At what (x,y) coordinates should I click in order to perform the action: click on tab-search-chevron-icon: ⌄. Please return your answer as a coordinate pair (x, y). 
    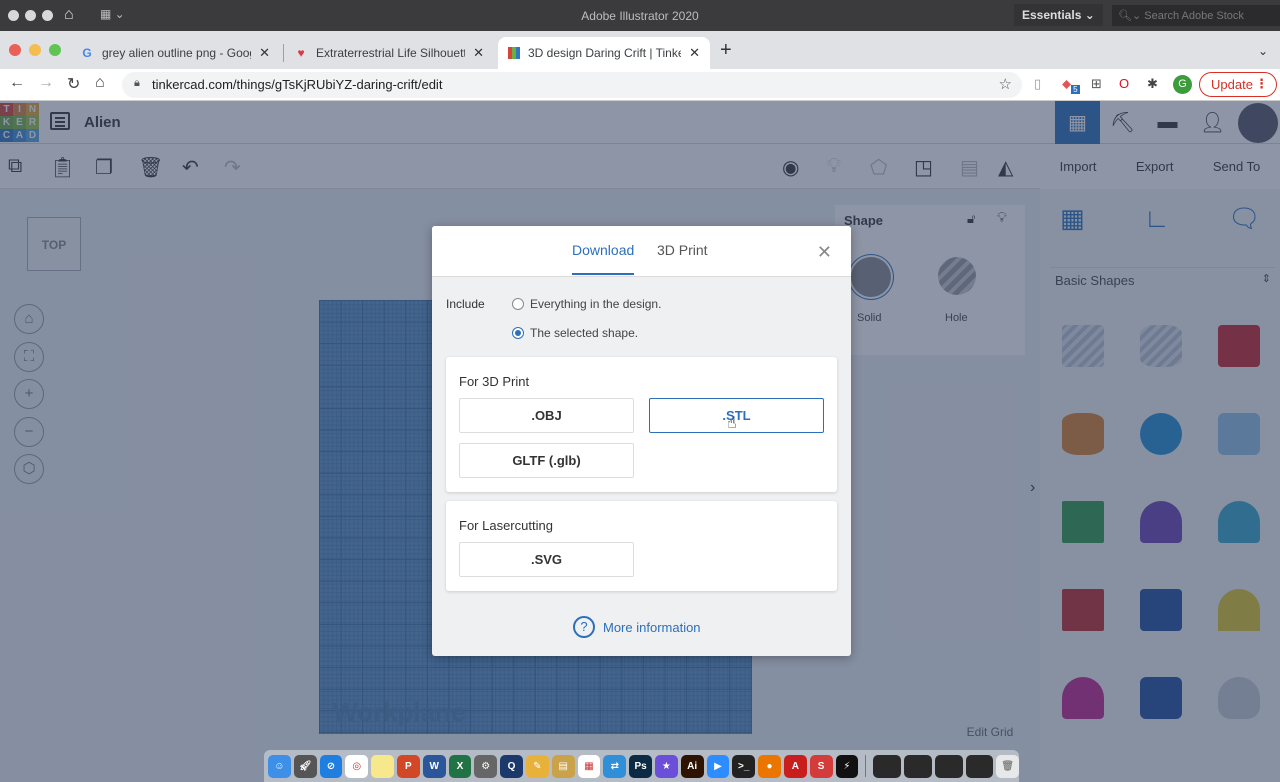
    Looking at the image, I should click on (1263, 51).